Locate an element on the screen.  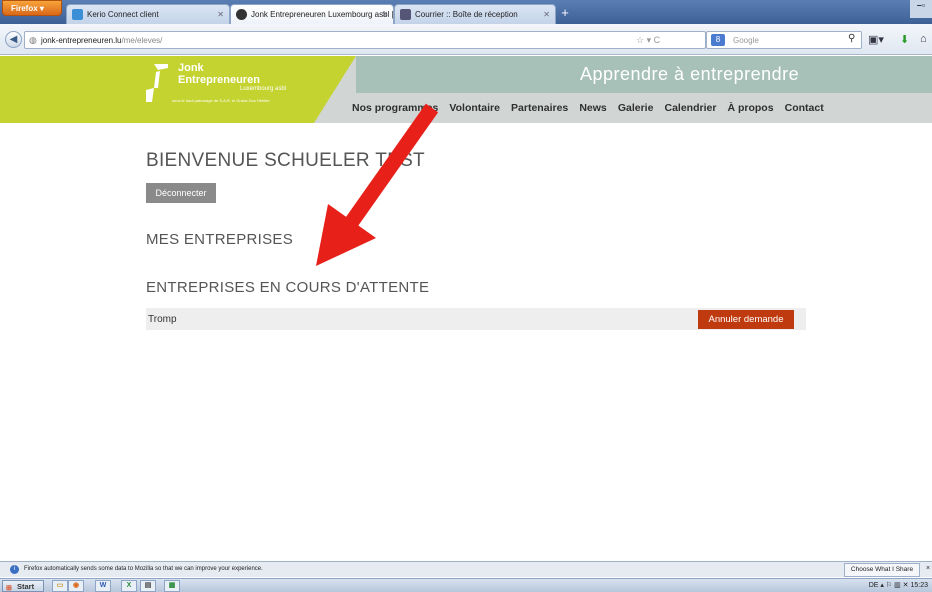
search-placeholder: Google is located at coordinates (746, 40).